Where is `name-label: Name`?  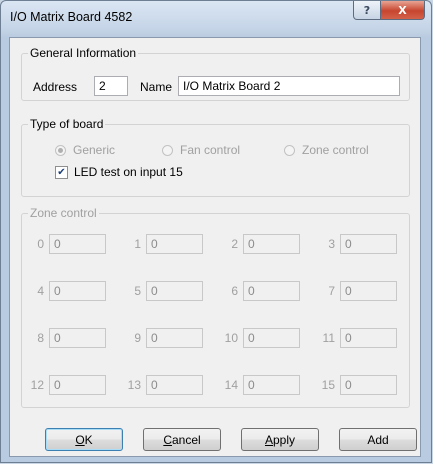
name-label: Name is located at coordinates (156, 87).